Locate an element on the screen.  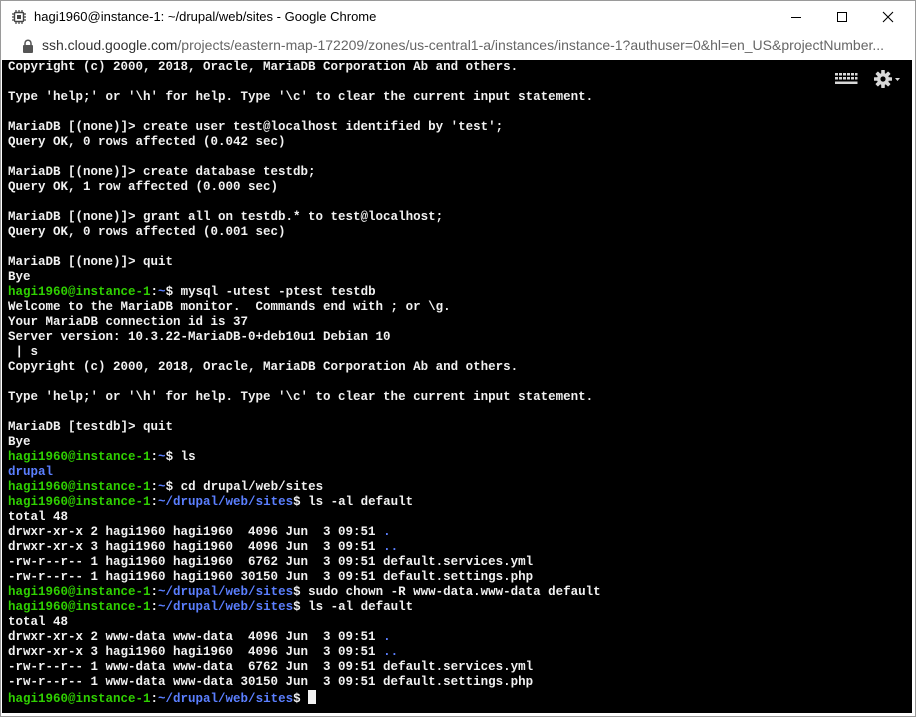
command-text: $ ls -al default is located at coordinates (353, 607).